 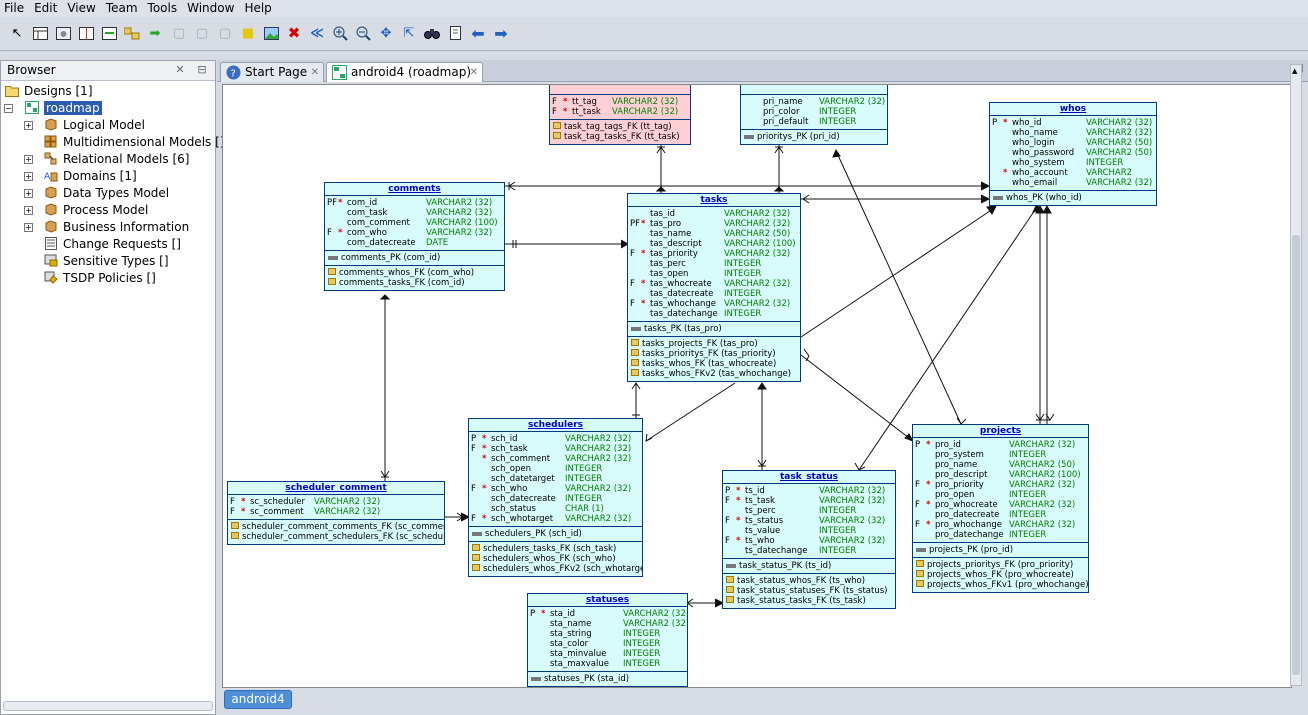 I want to click on primary-key: comments_PK (com_id), so click(x=414, y=258).